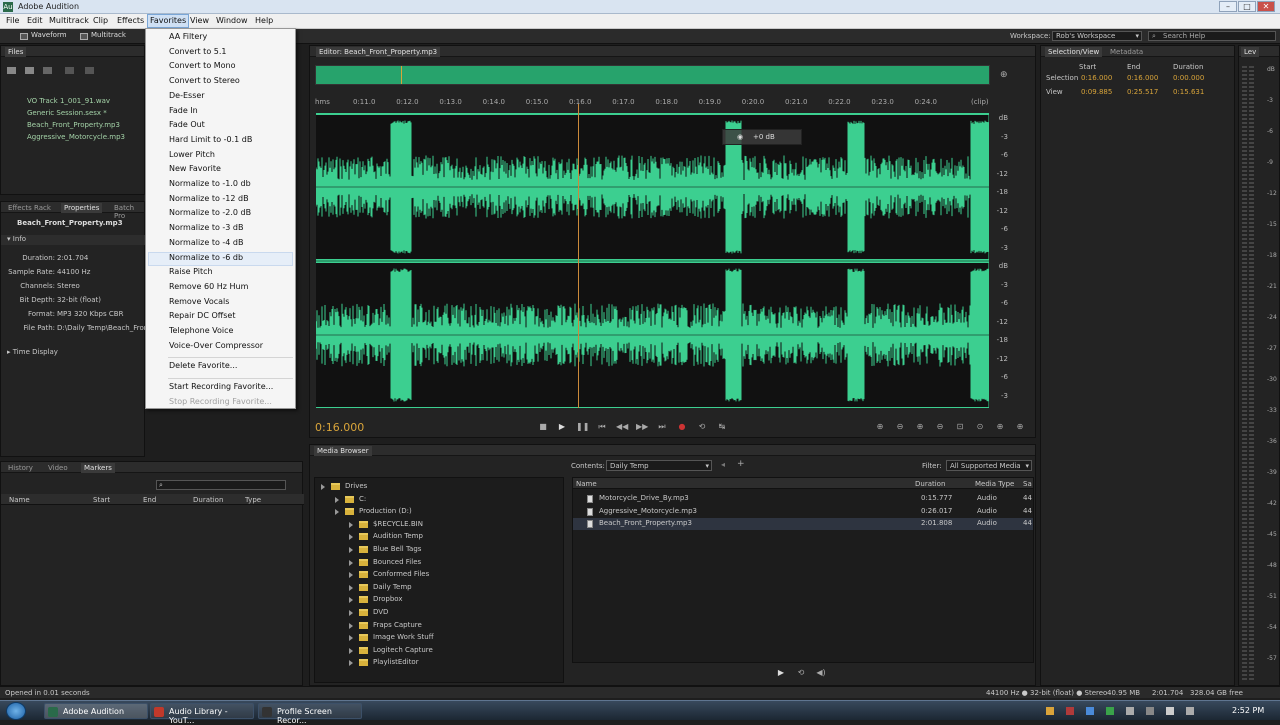 This screenshot has width=1280, height=725. Describe the element at coordinates (16, 52) in the screenshot. I see `tab-files: Files` at that location.